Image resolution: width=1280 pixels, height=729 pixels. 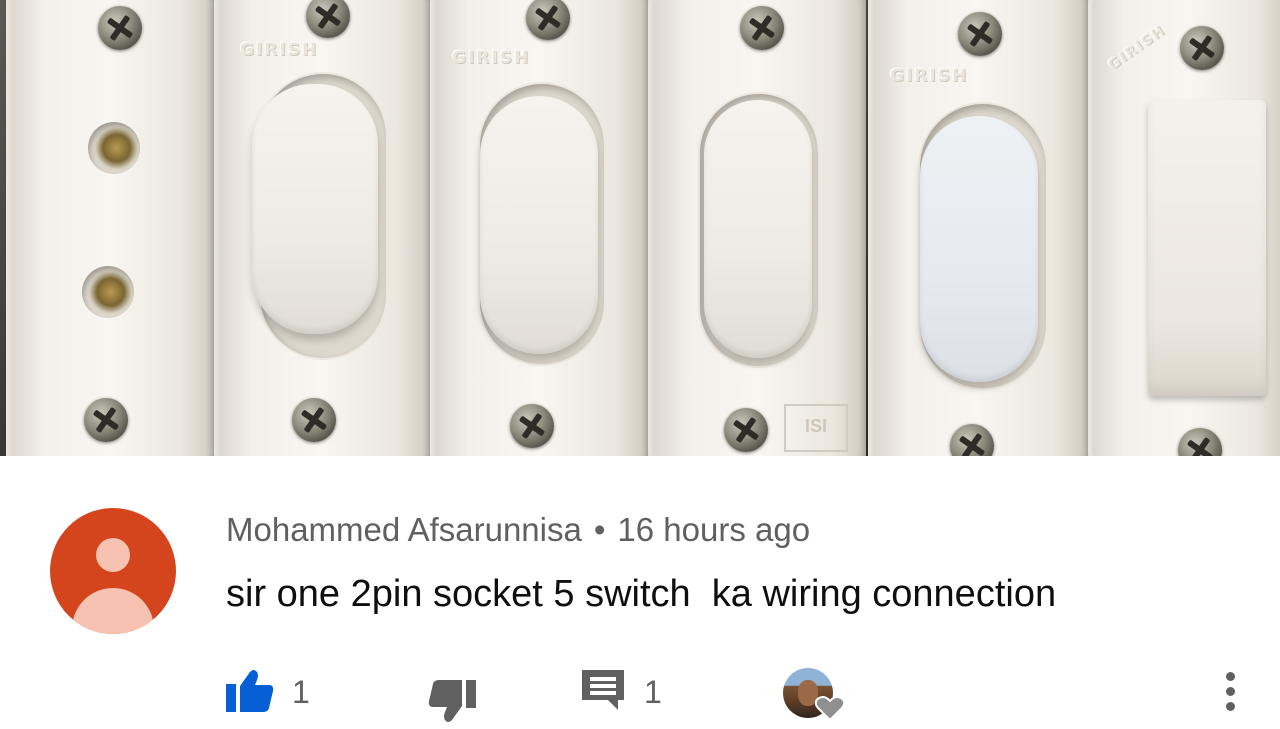 I want to click on thumbs-down-icon, so click(x=452, y=704).